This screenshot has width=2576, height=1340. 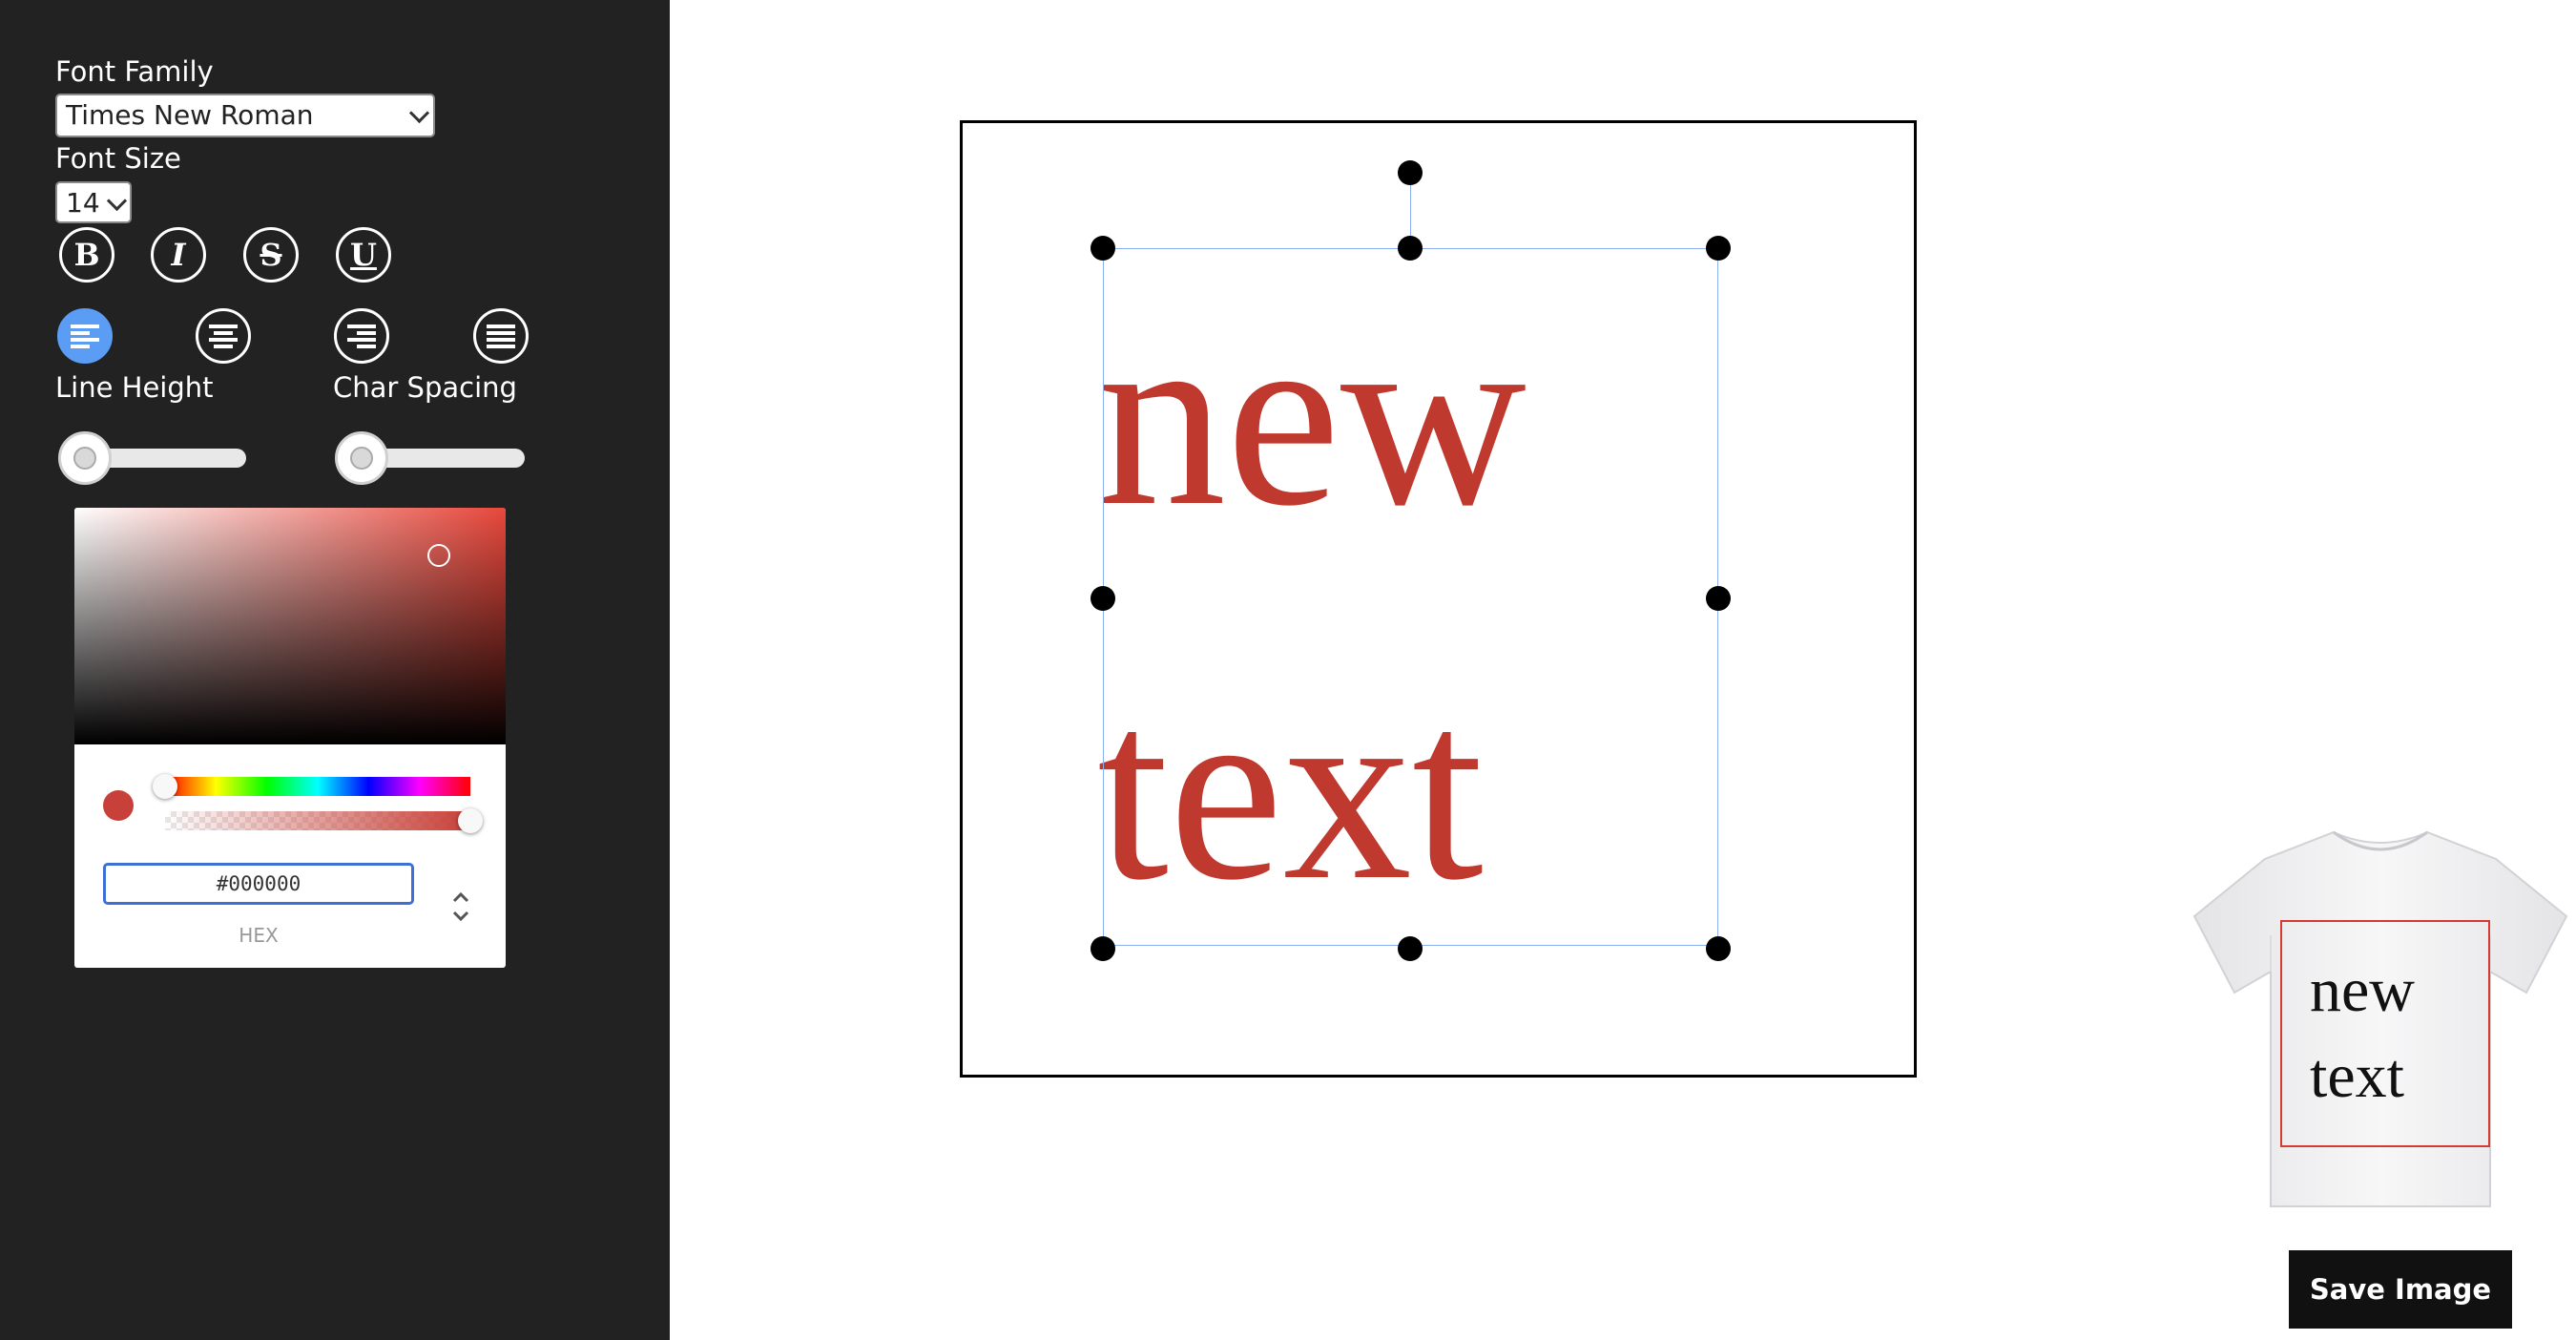 I want to click on saturation-cursor, so click(x=438, y=555).